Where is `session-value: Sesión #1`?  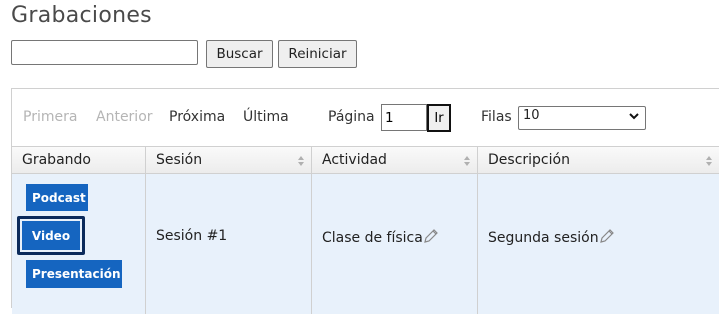
session-value: Sesión #1 is located at coordinates (192, 236).